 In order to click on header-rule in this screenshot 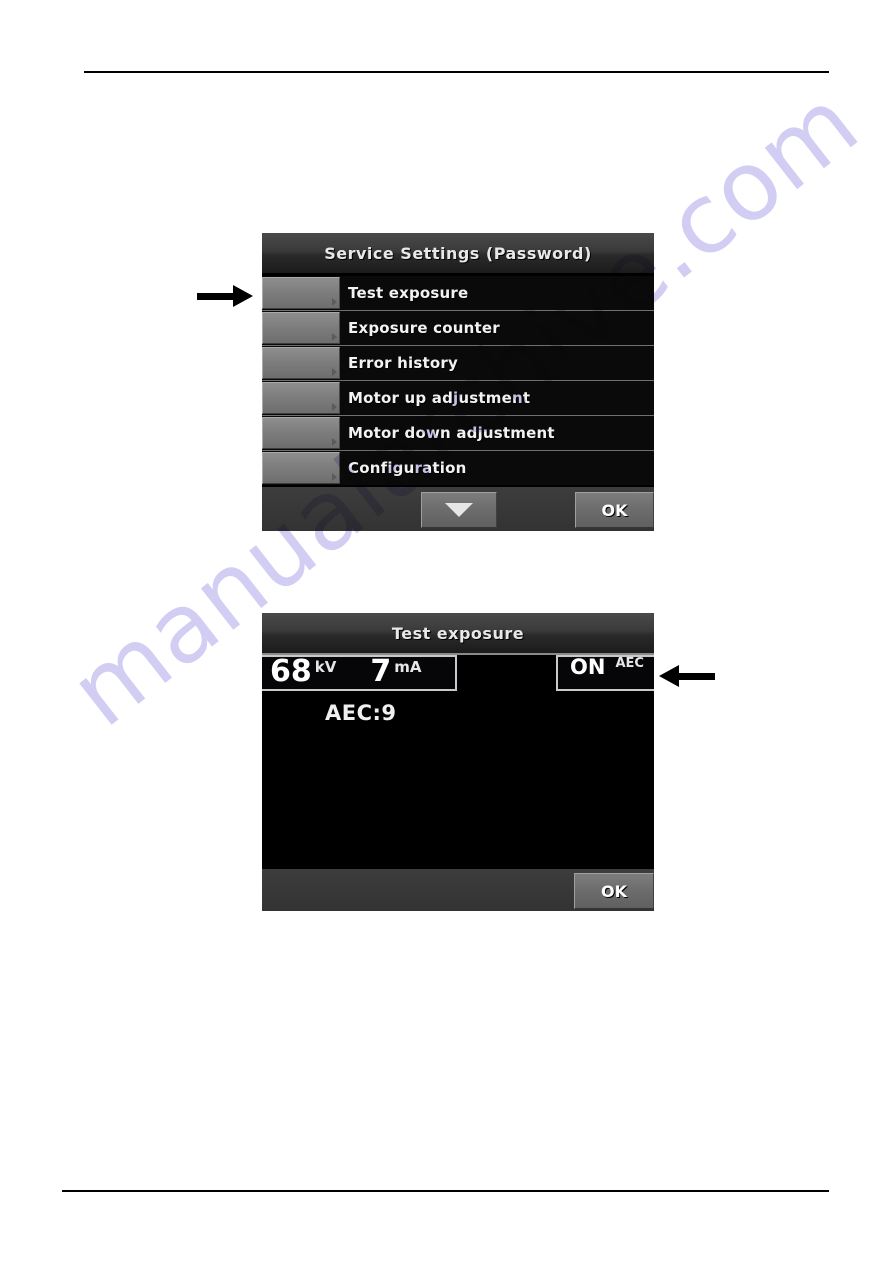, I will do `click(456, 72)`.